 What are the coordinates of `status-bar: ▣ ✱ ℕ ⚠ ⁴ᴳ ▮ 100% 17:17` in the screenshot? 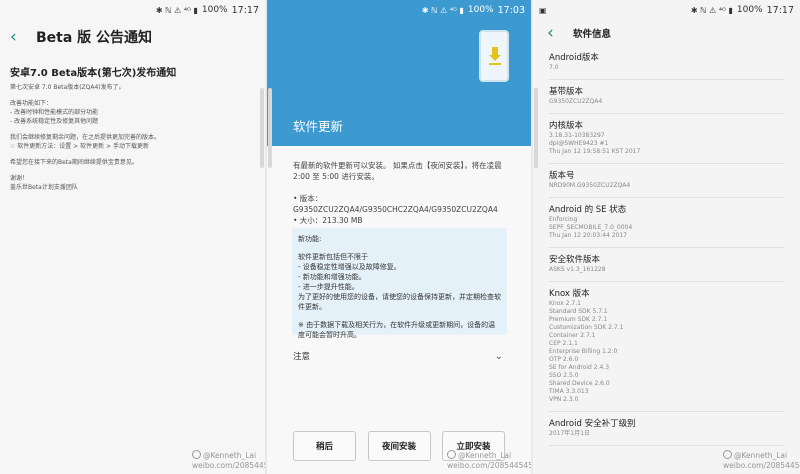 It's located at (666, 10).